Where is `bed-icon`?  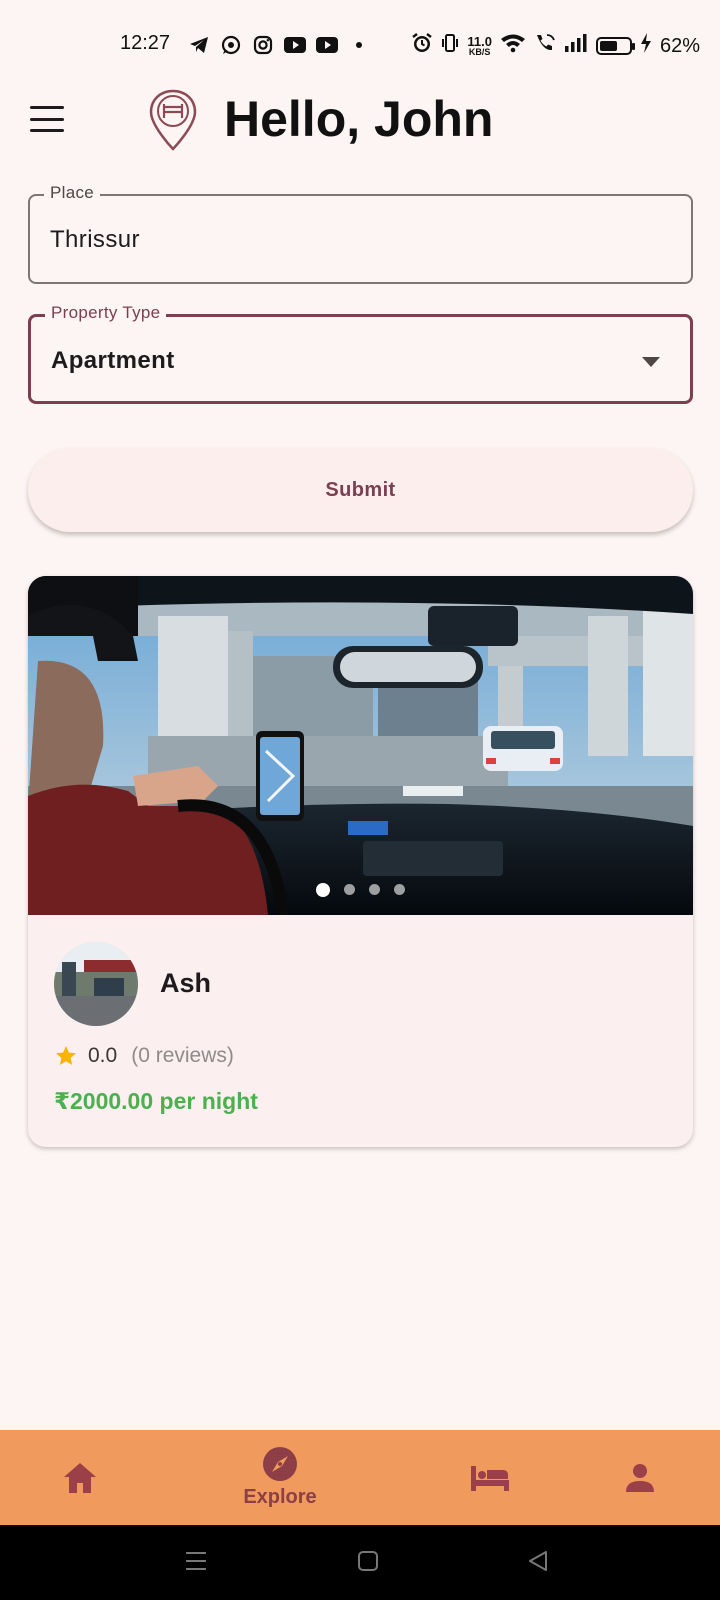 bed-icon is located at coordinates (490, 1478).